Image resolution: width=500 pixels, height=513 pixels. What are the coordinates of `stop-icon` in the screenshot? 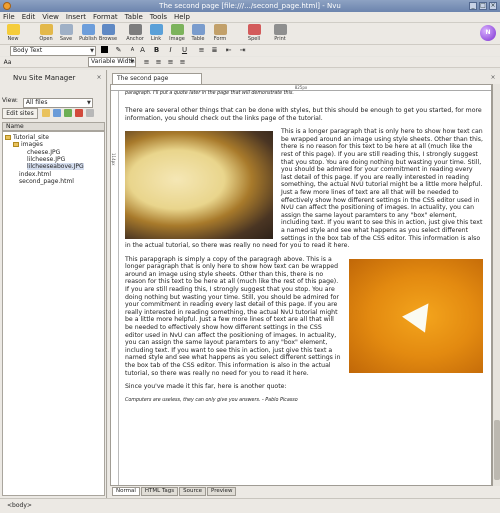 It's located at (79, 113).